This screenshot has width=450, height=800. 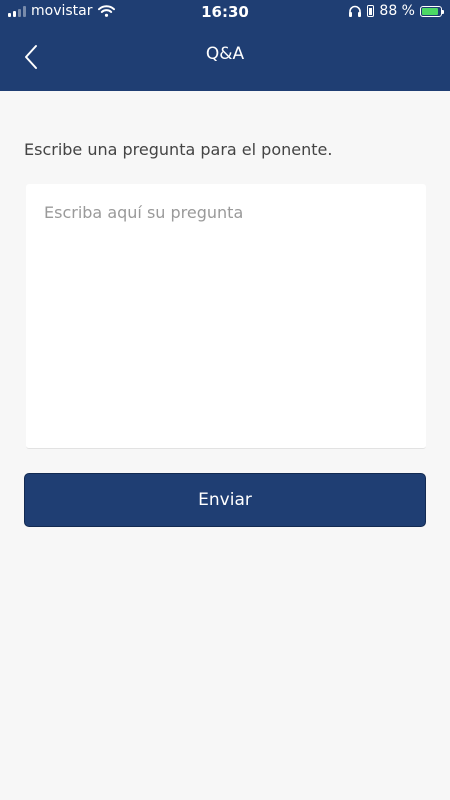 I want to click on headphones-icon, so click(x=355, y=11).